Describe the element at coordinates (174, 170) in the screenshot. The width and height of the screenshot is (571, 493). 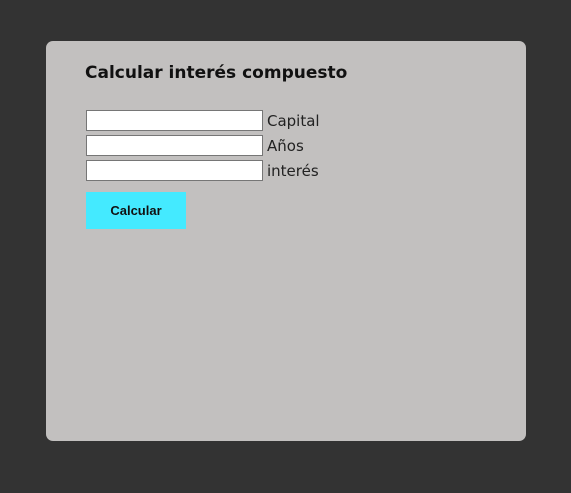
I see `interest-input` at that location.